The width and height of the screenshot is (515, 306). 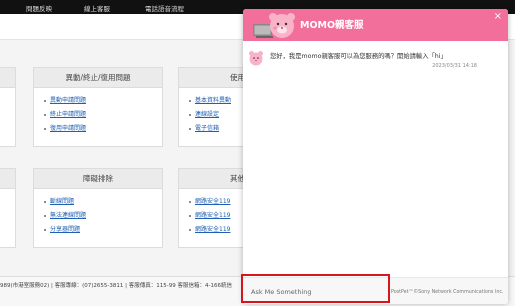 I want to click on faq-panel-left-edge, so click(x=8, y=107).